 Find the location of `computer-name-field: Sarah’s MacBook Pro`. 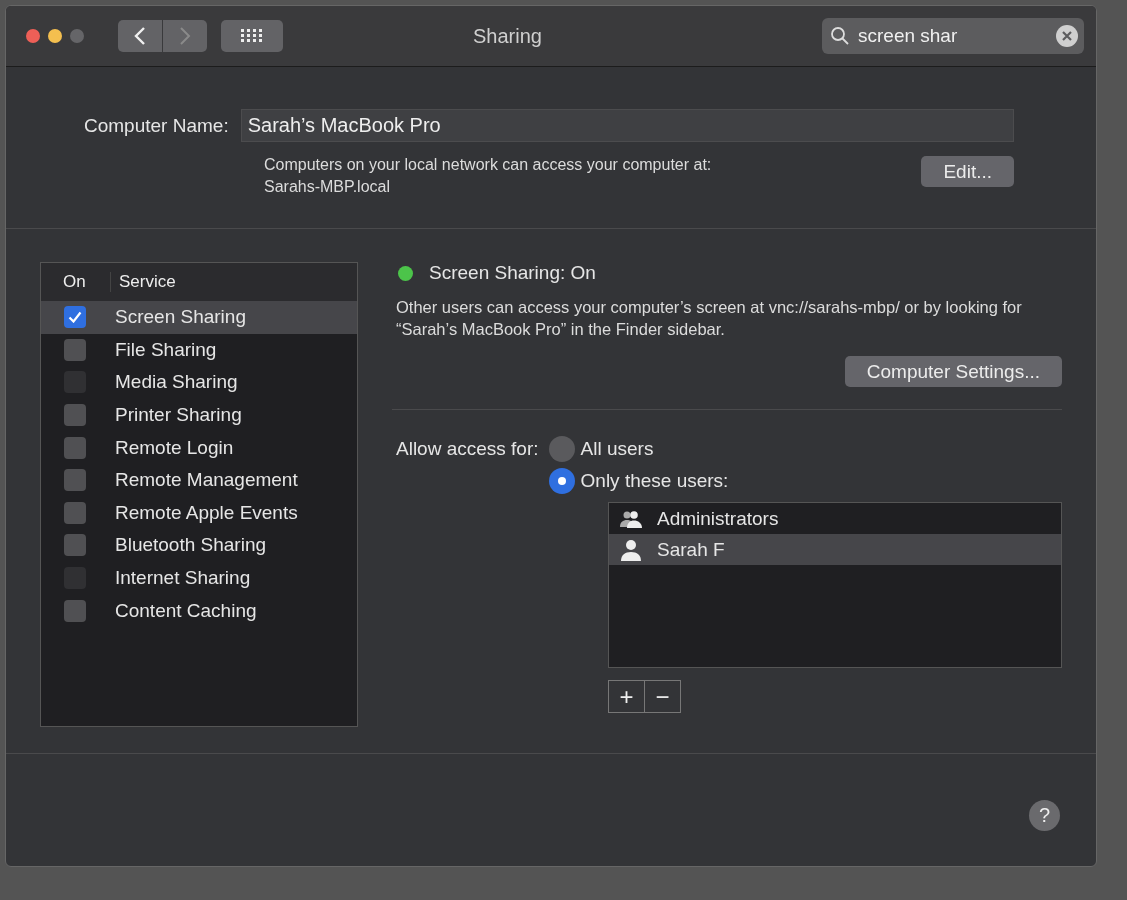

computer-name-field: Sarah’s MacBook Pro is located at coordinates (627, 125).